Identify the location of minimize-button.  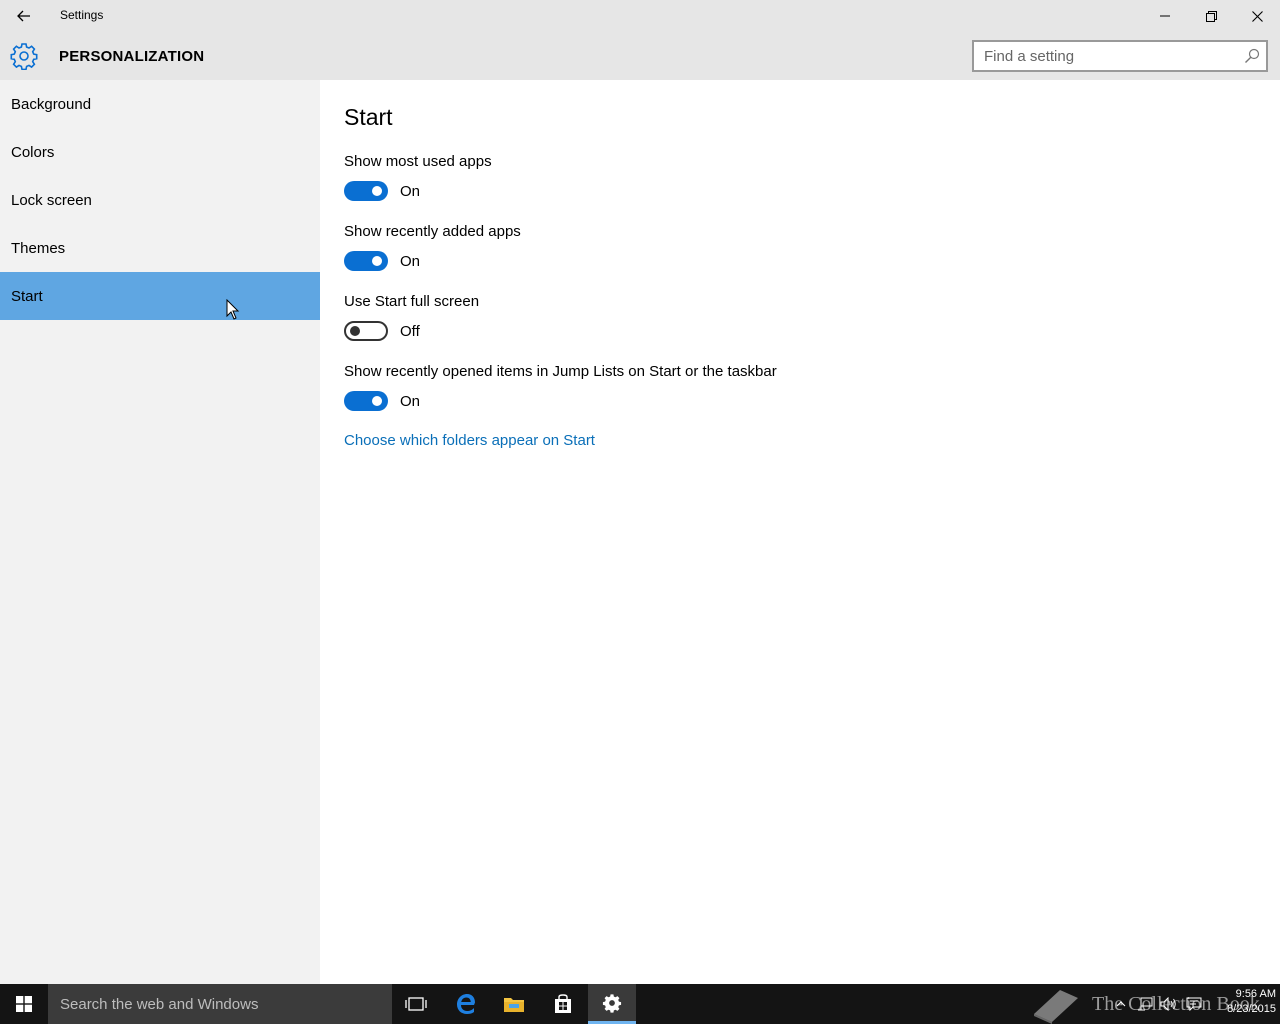
(1165, 16).